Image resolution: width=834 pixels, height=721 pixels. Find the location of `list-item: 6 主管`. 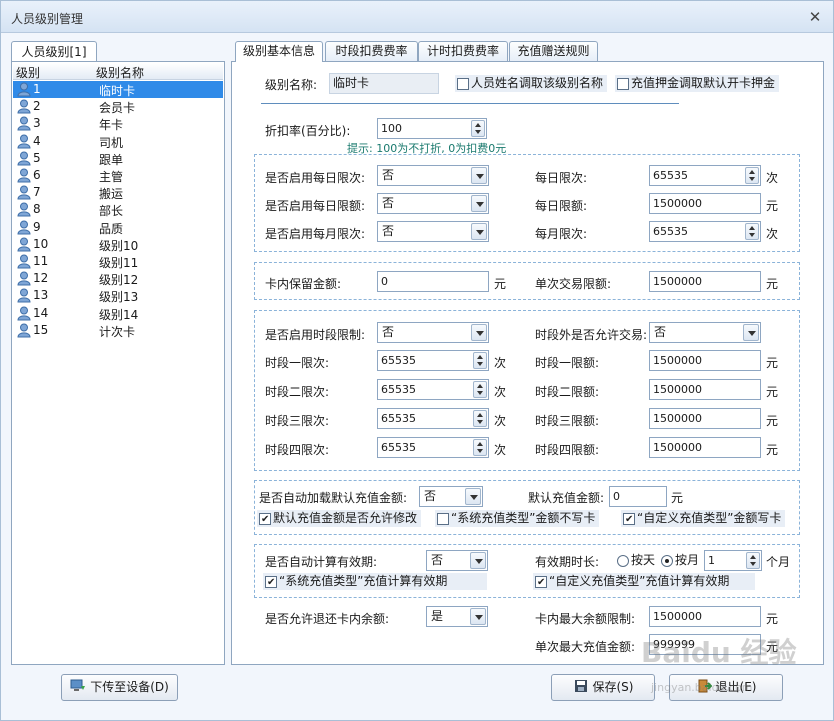

list-item: 6 主管 is located at coordinates (118, 175).